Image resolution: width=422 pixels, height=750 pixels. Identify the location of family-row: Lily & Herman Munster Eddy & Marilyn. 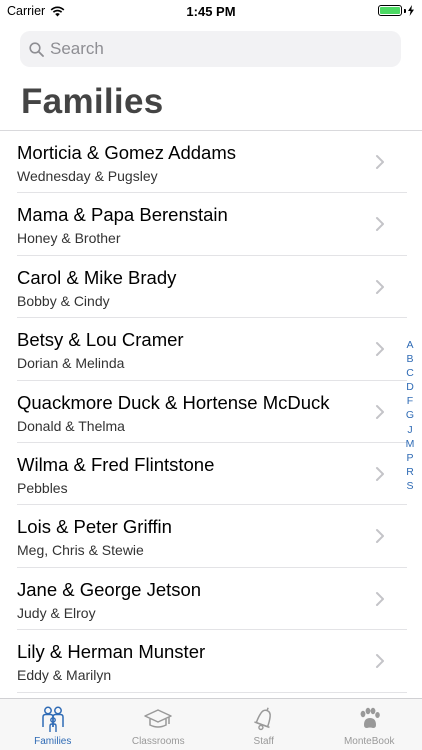
(211, 661).